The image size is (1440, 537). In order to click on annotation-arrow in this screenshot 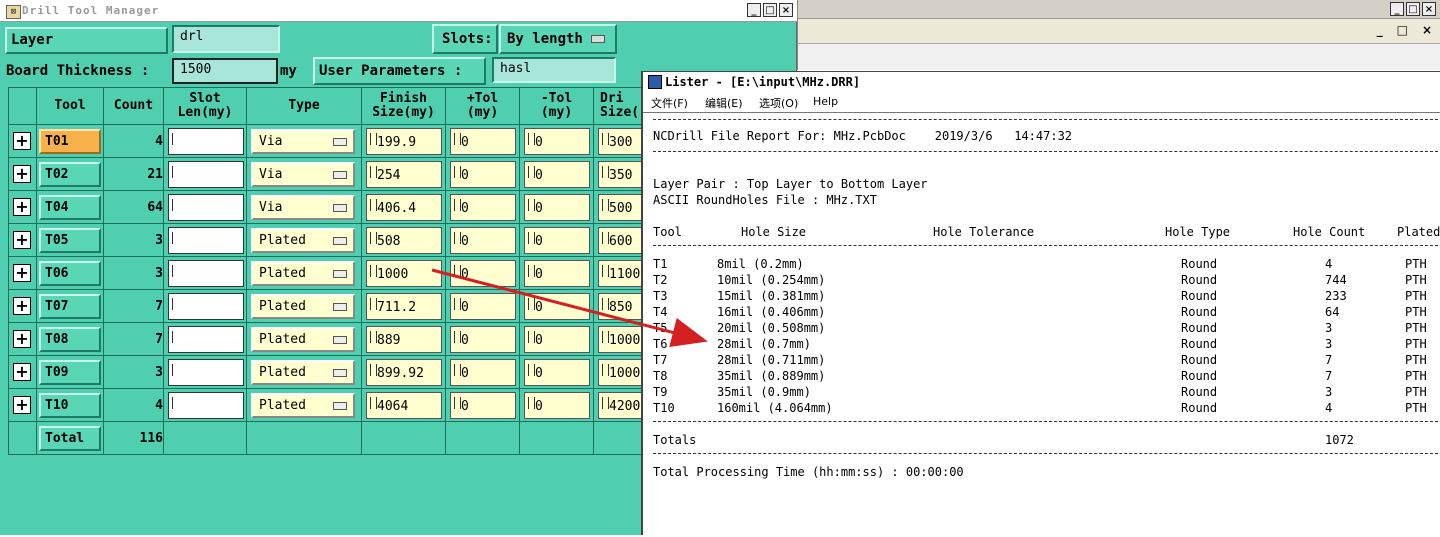, I will do `click(569, 307)`.